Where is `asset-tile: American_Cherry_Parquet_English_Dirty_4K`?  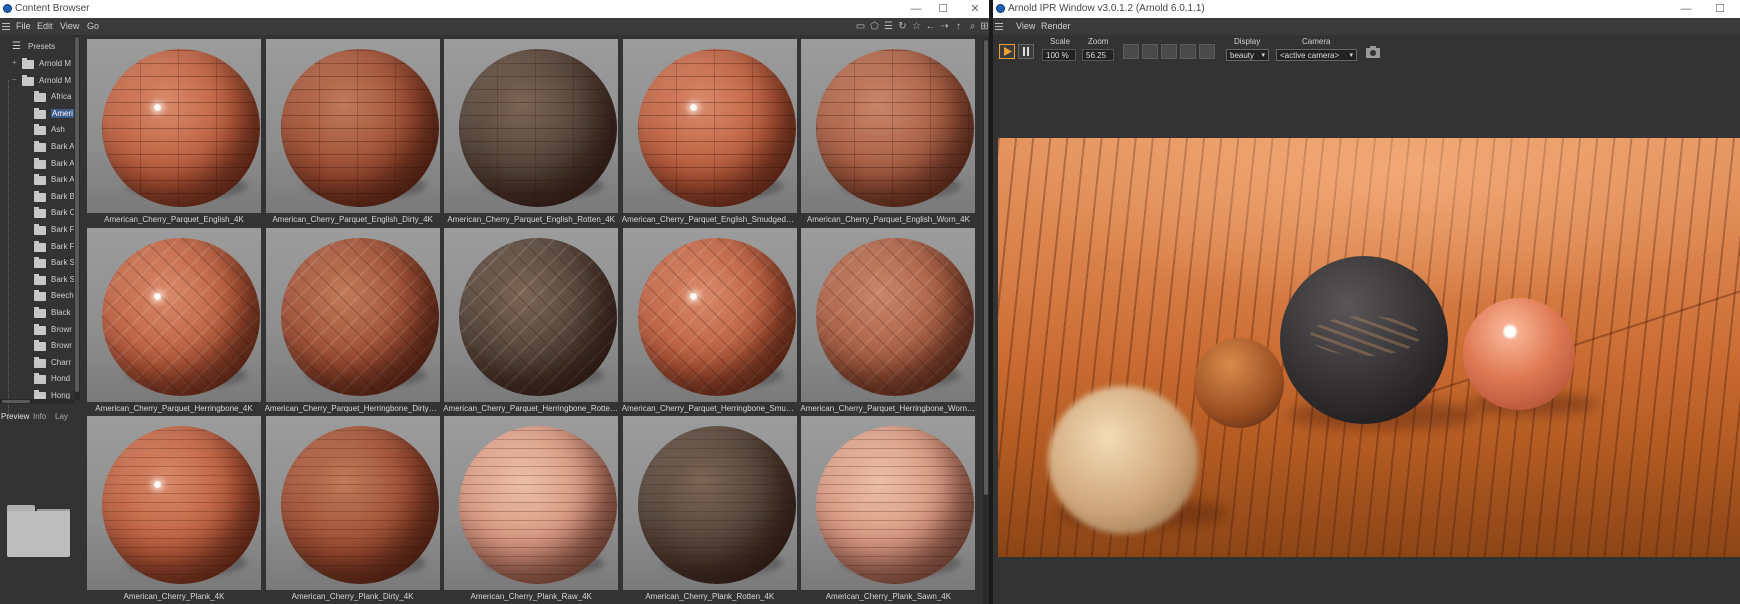
asset-tile: American_Cherry_Parquet_English_Dirty_4K is located at coordinates (353, 131).